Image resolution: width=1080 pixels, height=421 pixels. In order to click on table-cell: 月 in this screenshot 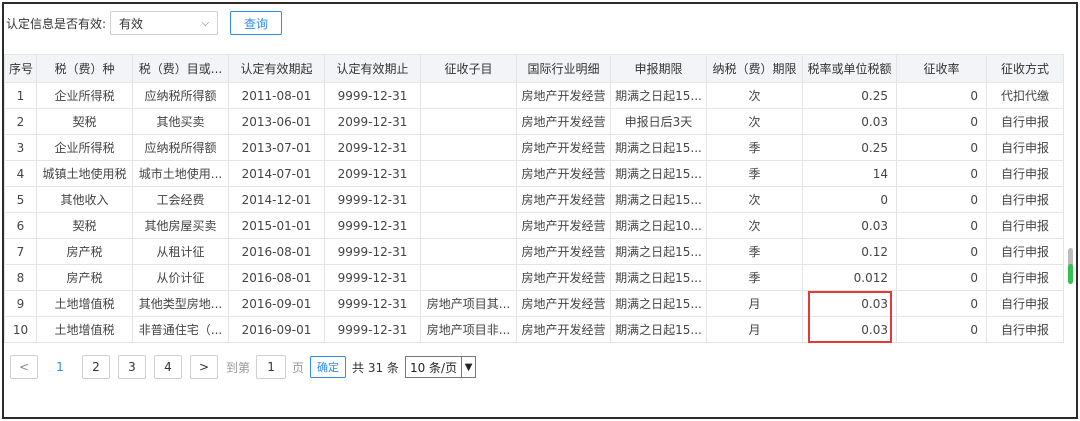, I will do `click(754, 303)`.